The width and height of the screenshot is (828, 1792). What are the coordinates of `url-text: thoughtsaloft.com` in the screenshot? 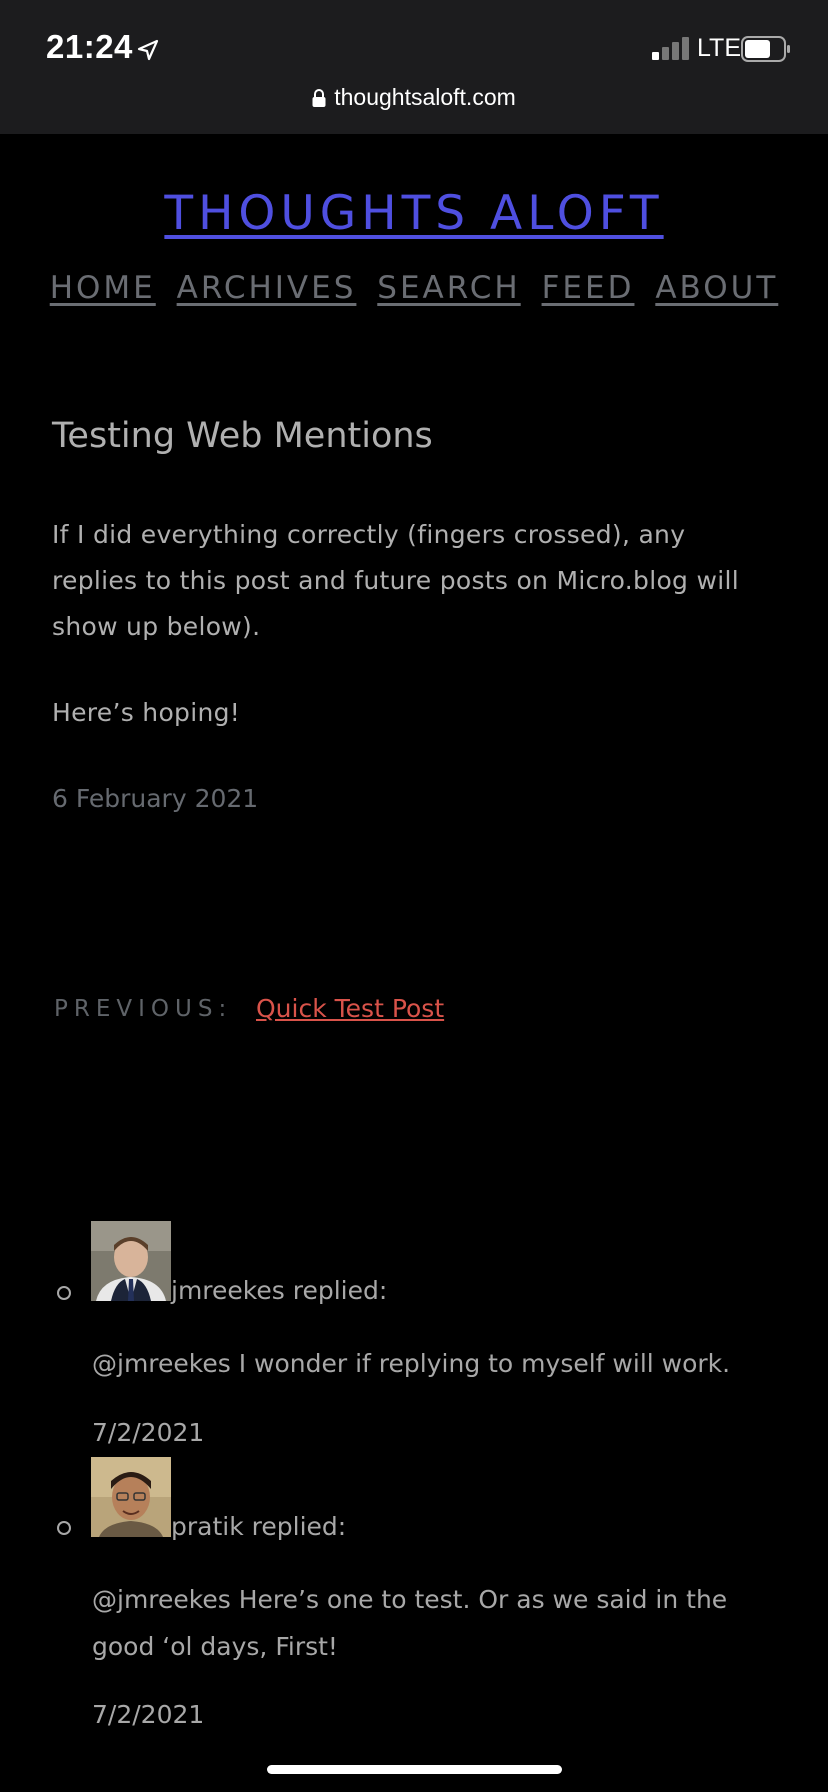 It's located at (425, 97).